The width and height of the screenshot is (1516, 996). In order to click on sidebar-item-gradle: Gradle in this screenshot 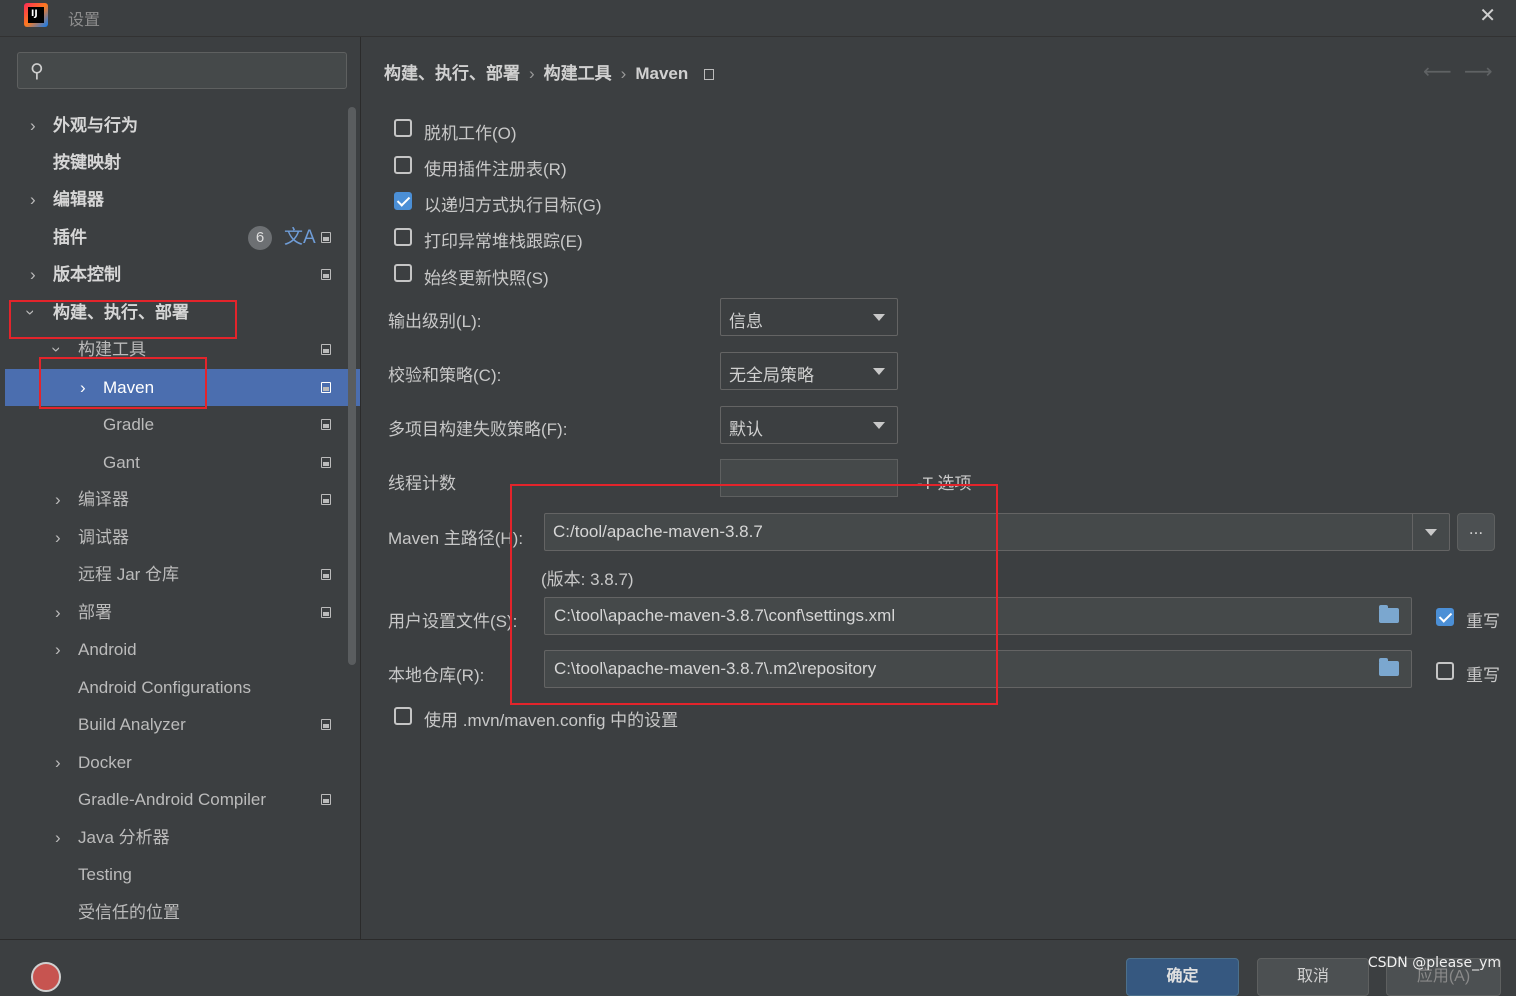, I will do `click(182, 424)`.